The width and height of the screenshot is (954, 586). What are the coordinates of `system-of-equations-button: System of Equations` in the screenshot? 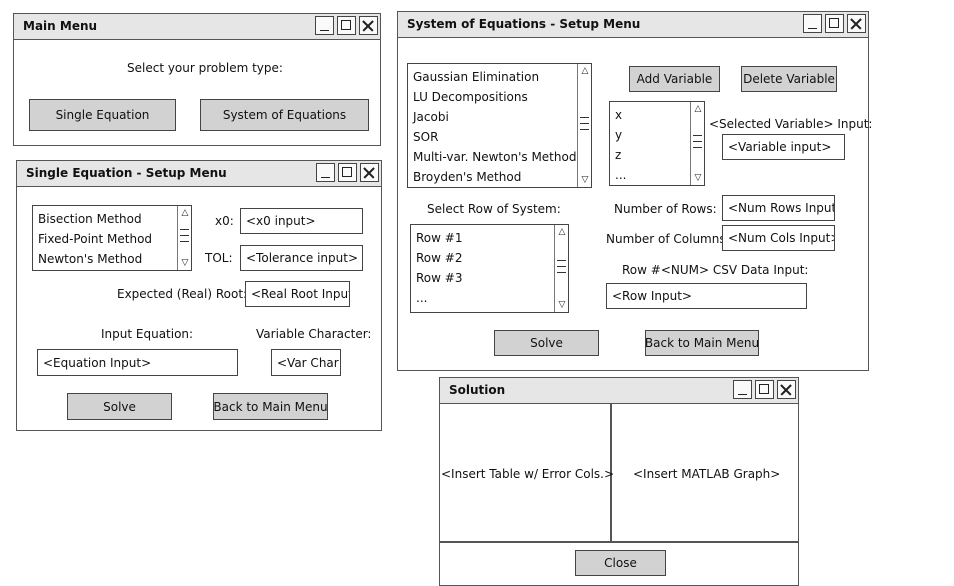 It's located at (284, 115).